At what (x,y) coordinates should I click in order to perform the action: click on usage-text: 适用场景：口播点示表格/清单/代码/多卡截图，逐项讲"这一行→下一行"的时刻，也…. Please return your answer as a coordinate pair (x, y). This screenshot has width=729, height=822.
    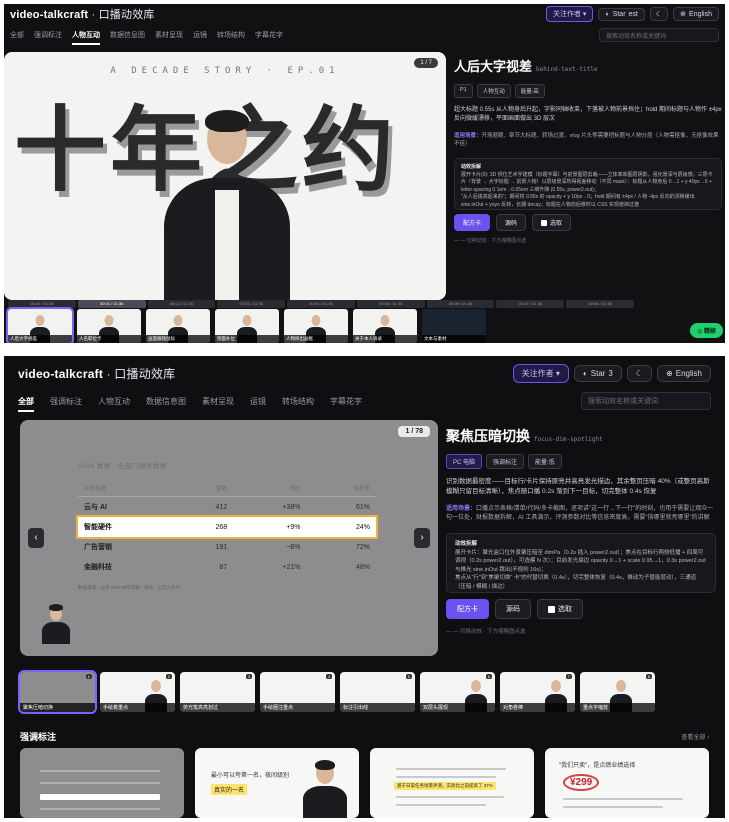
    Looking at the image, I should click on (580, 513).